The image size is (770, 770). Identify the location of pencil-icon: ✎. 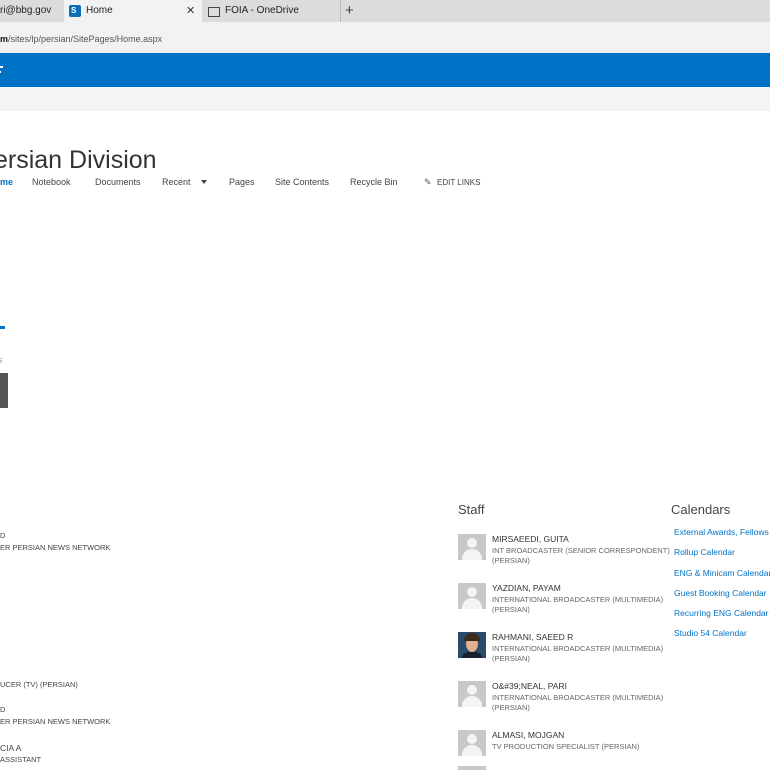
(428, 182).